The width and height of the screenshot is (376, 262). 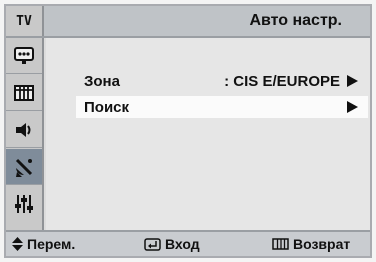 What do you see at coordinates (188, 22) in the screenshot?
I see `menu-header: TV Авто настр.` at bounding box center [188, 22].